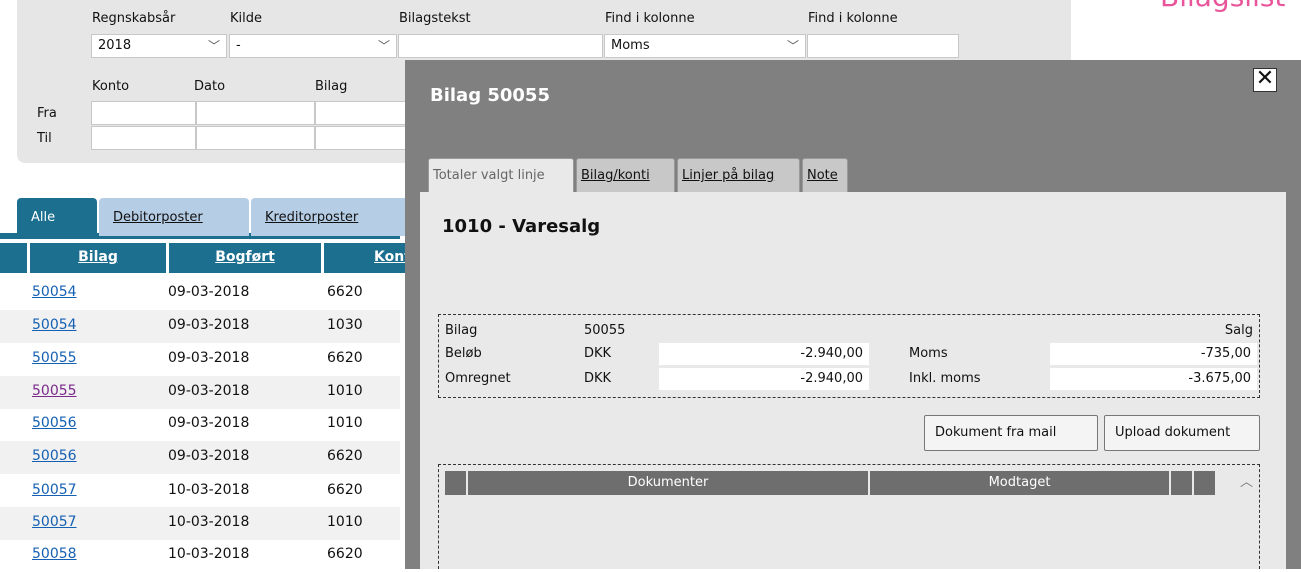 The height and width of the screenshot is (572, 1301). Describe the element at coordinates (345, 325) in the screenshot. I see `konto-cell: 1030` at that location.